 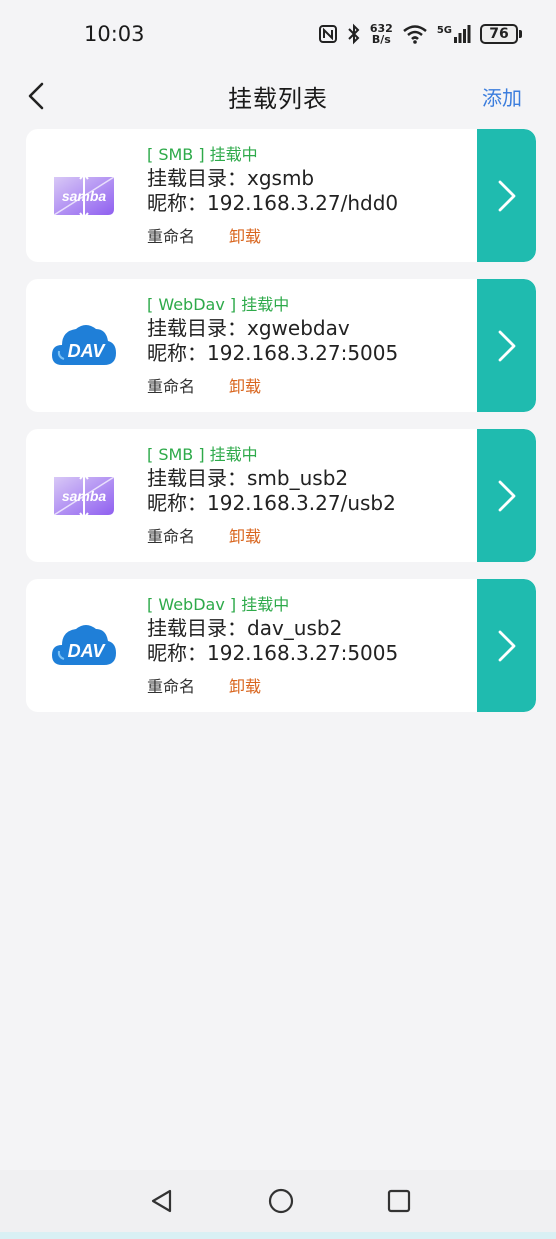 I want to click on mount-directory: 挂载目录：xgsmb, so click(x=231, y=178).